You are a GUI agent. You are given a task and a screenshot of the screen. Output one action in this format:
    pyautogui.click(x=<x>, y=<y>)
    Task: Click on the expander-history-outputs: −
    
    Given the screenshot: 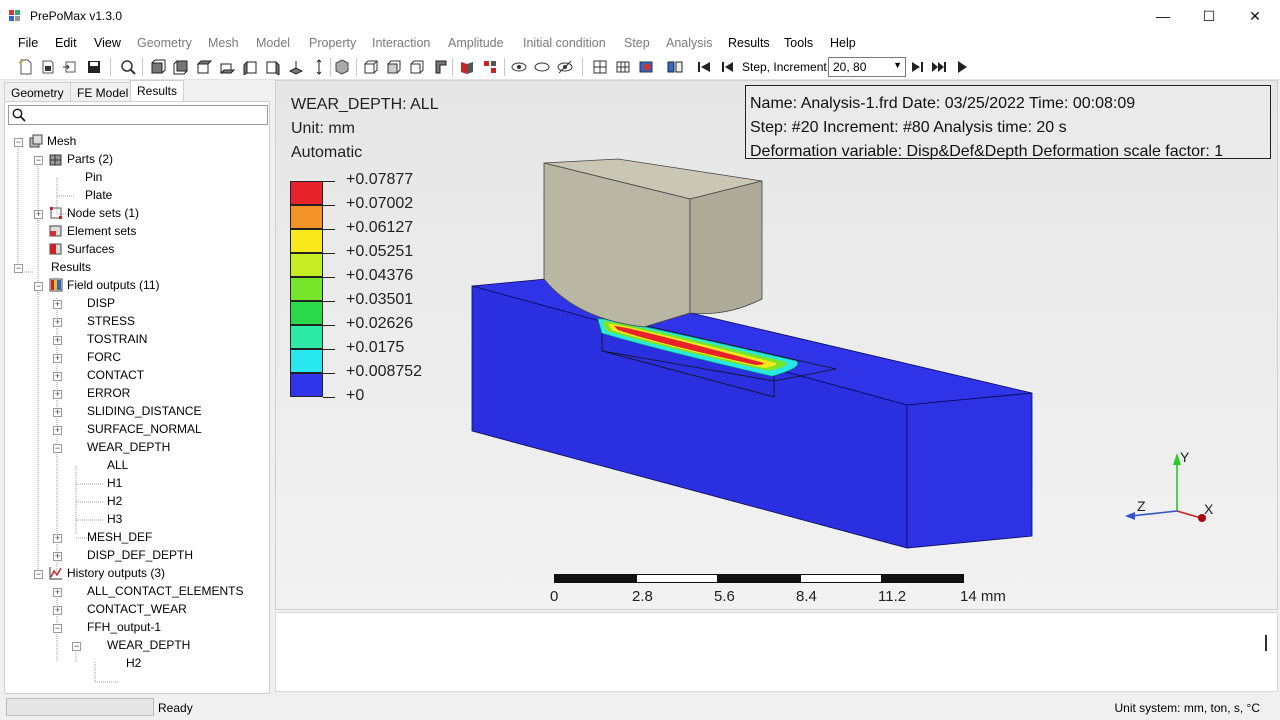 What is the action you would take?
    pyautogui.click(x=38, y=574)
    